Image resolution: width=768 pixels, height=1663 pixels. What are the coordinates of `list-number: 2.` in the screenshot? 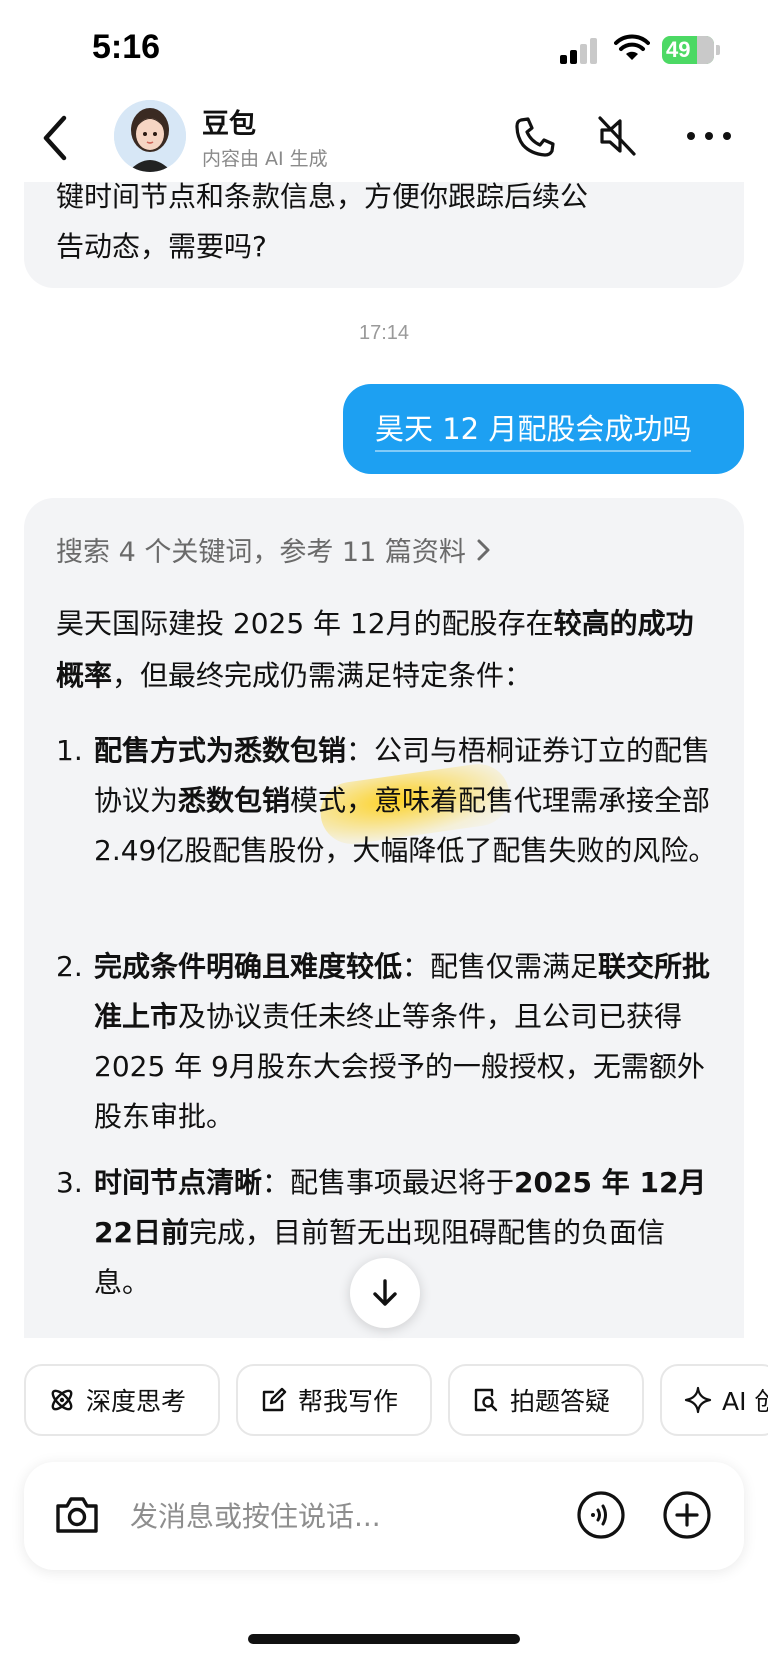 It's located at (69, 966).